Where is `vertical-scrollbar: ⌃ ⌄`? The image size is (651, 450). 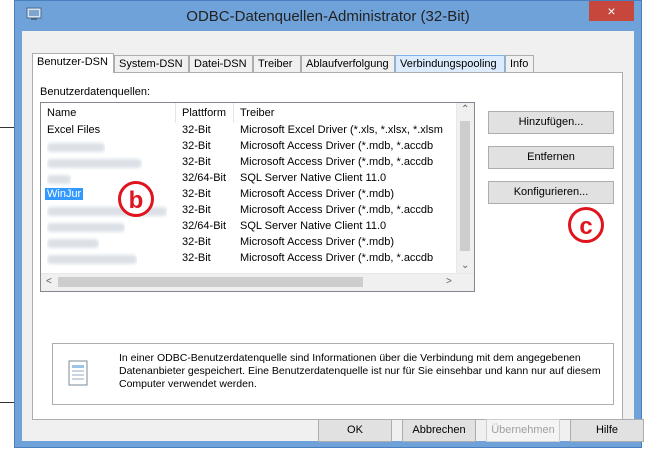
vertical-scrollbar: ⌃ ⌄ is located at coordinates (465, 189).